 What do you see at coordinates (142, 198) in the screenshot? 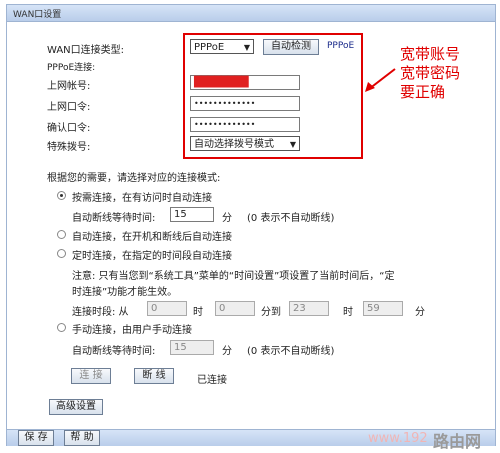
I see `opt-on-demand-label: 按需连接，在有访问时自动连接` at bounding box center [142, 198].